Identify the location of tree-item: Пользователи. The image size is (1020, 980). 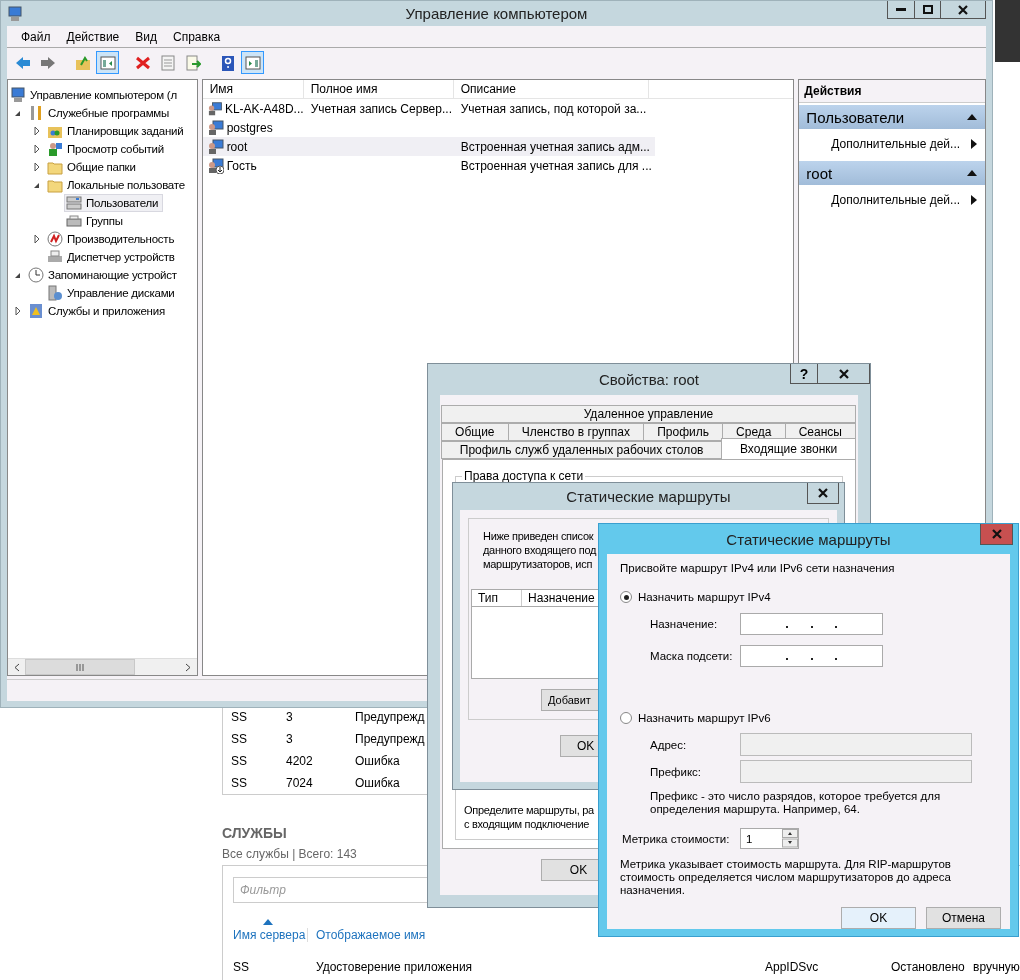
(114, 203).